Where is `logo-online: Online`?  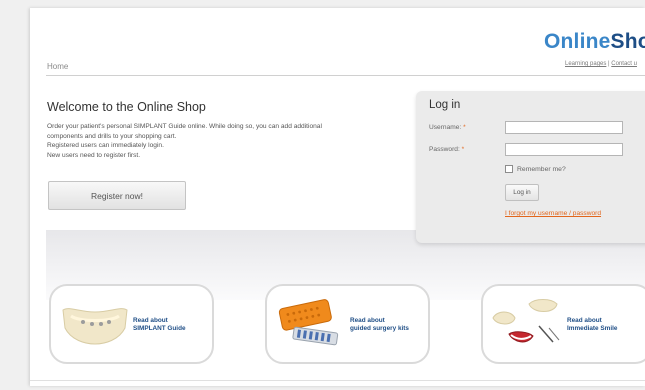 logo-online: Online is located at coordinates (577, 41).